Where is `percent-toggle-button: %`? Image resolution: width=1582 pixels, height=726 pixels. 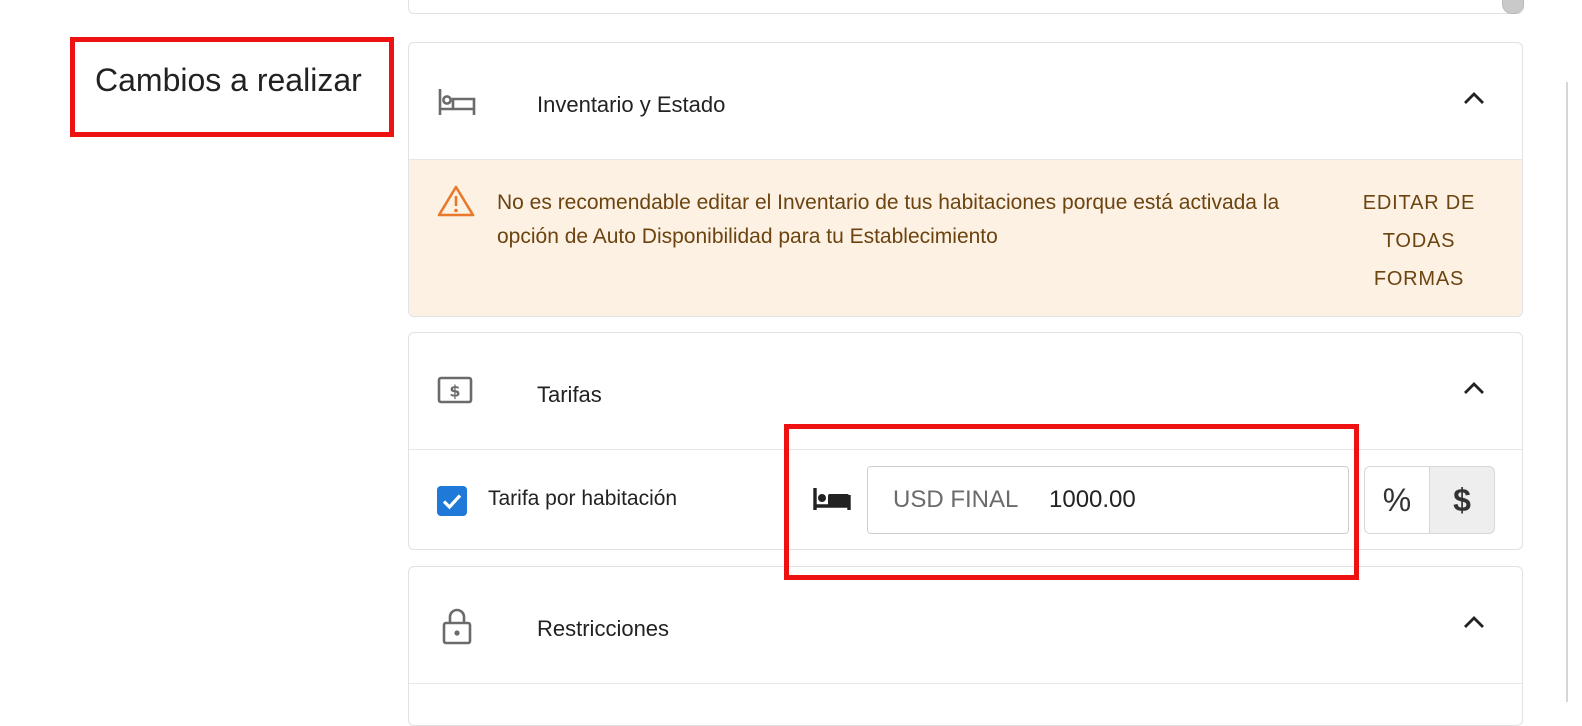
percent-toggle-button: % is located at coordinates (1397, 500).